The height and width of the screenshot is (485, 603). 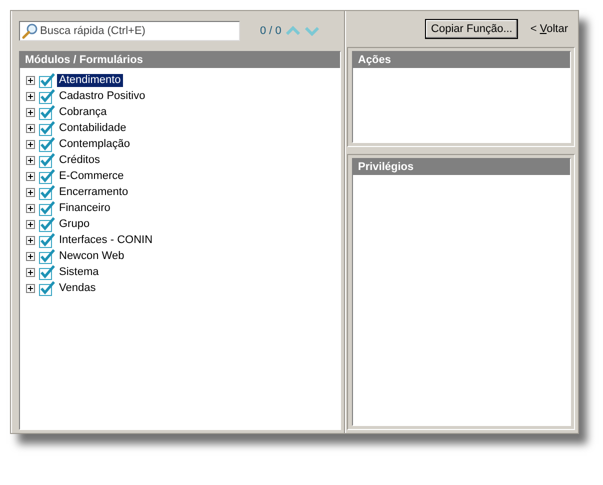 What do you see at coordinates (84, 208) in the screenshot?
I see `tree-item: Financeiro` at bounding box center [84, 208].